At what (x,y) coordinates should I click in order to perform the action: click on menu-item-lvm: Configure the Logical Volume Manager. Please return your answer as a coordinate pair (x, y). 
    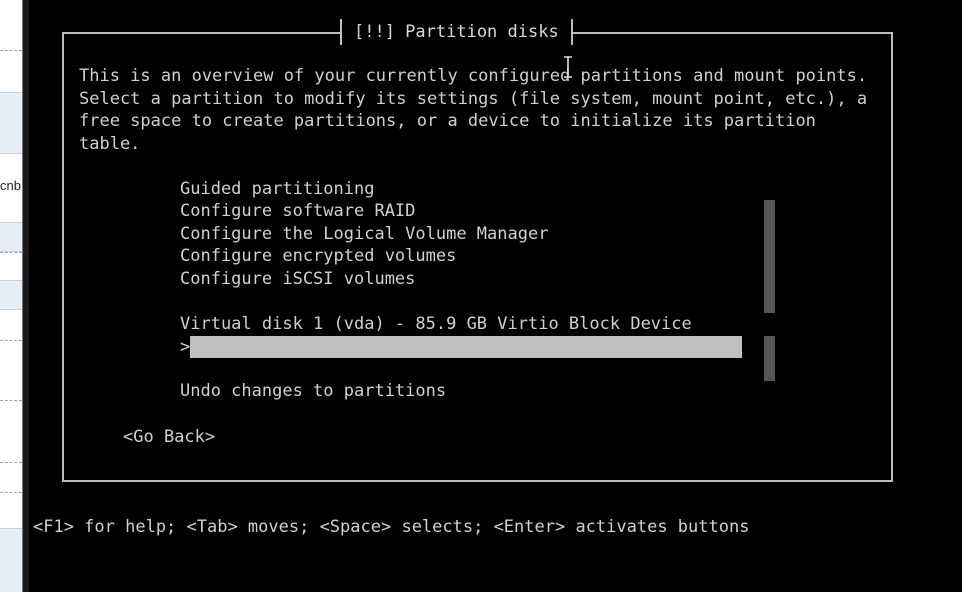
    Looking at the image, I should click on (364, 234).